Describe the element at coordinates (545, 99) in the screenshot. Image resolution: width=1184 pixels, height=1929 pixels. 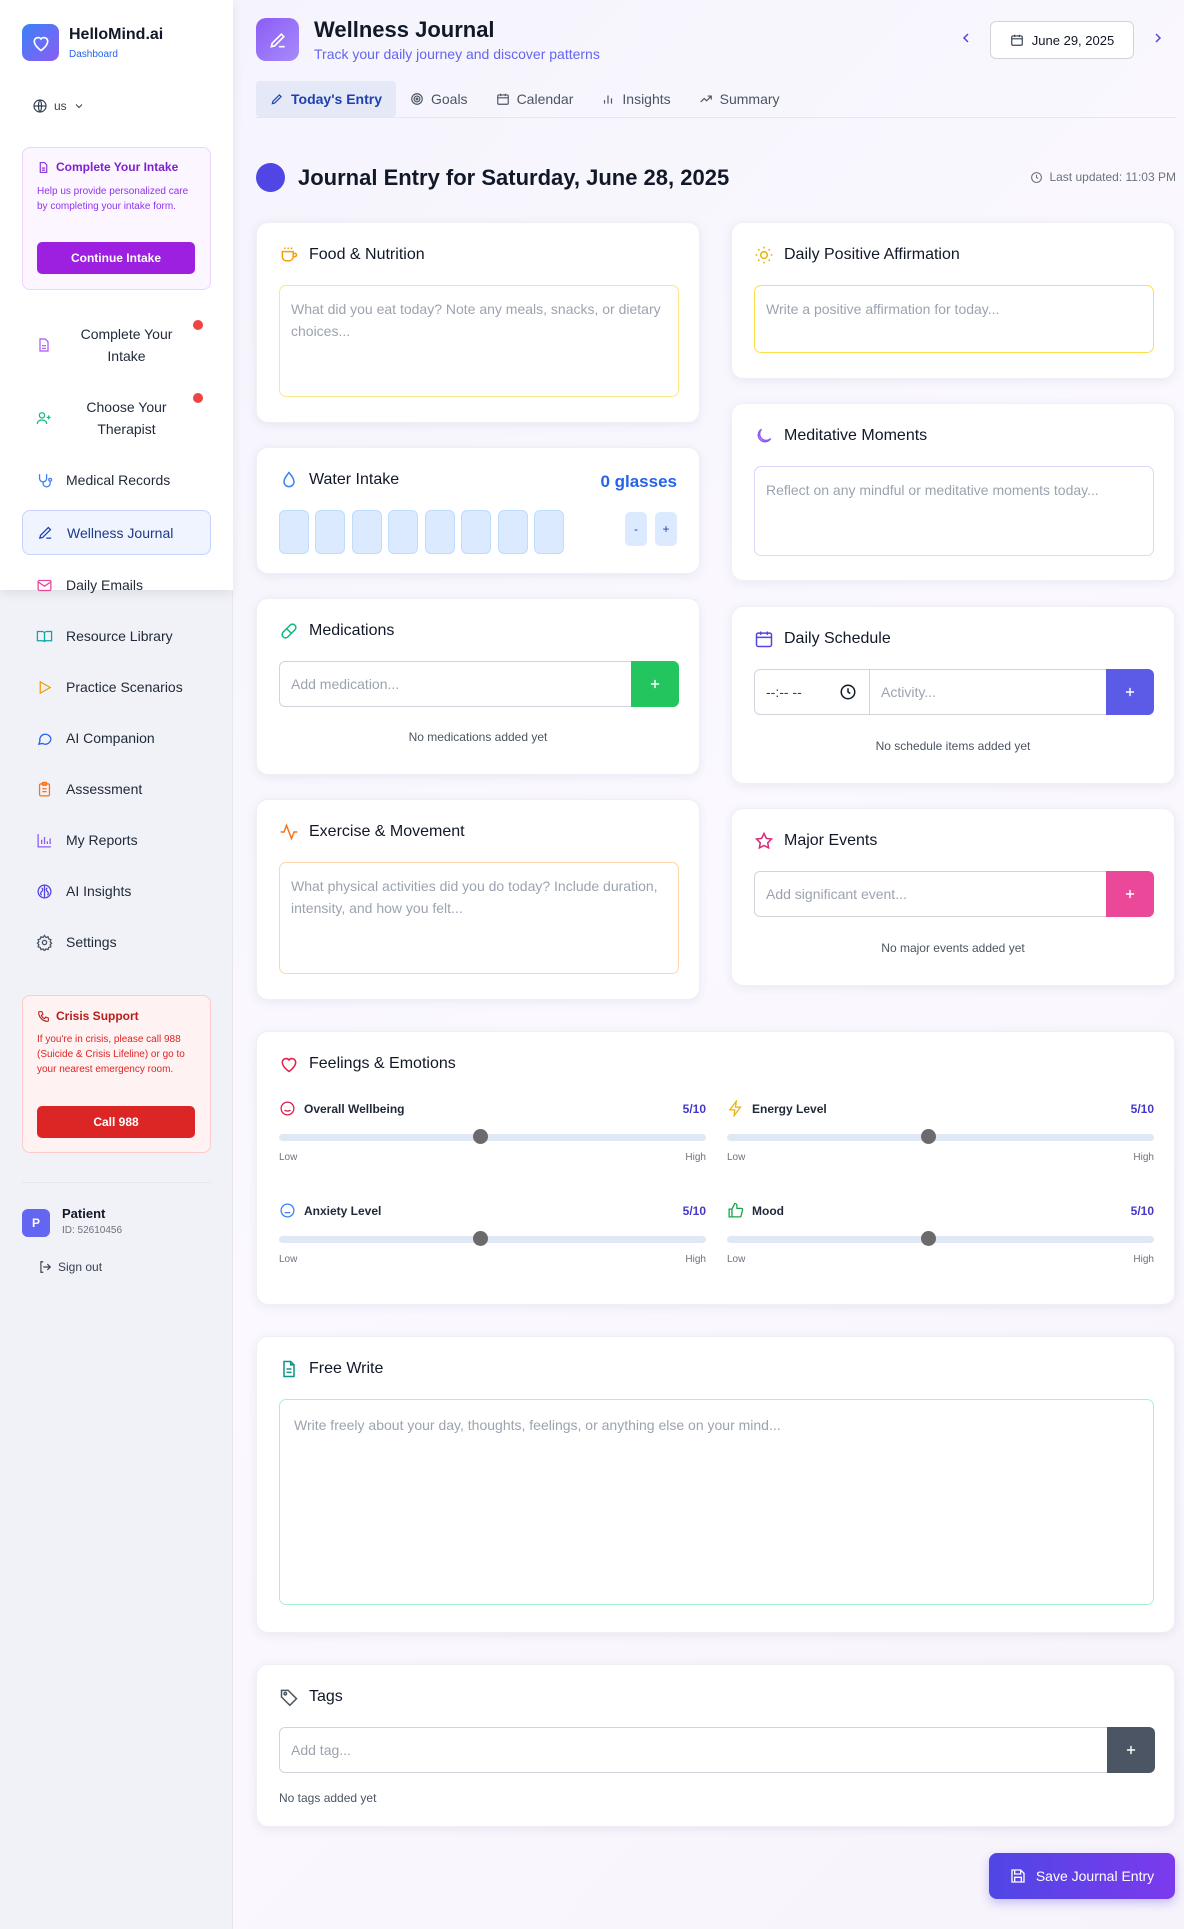
I see `tab-label: Calendar` at that location.